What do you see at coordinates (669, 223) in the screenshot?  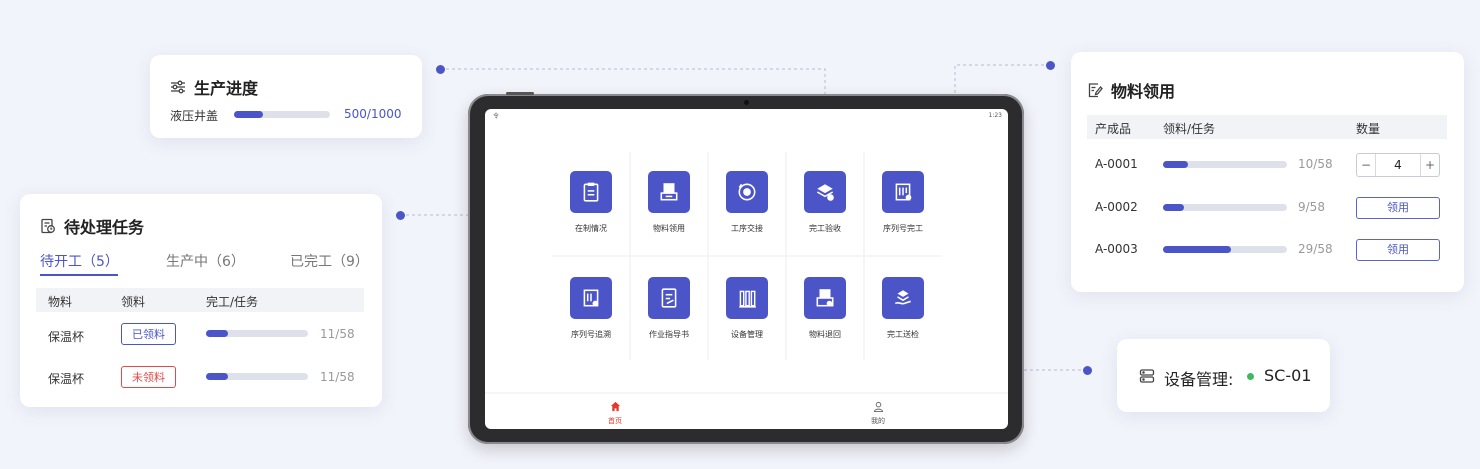 I see `app-tile-2: 物料领用` at bounding box center [669, 223].